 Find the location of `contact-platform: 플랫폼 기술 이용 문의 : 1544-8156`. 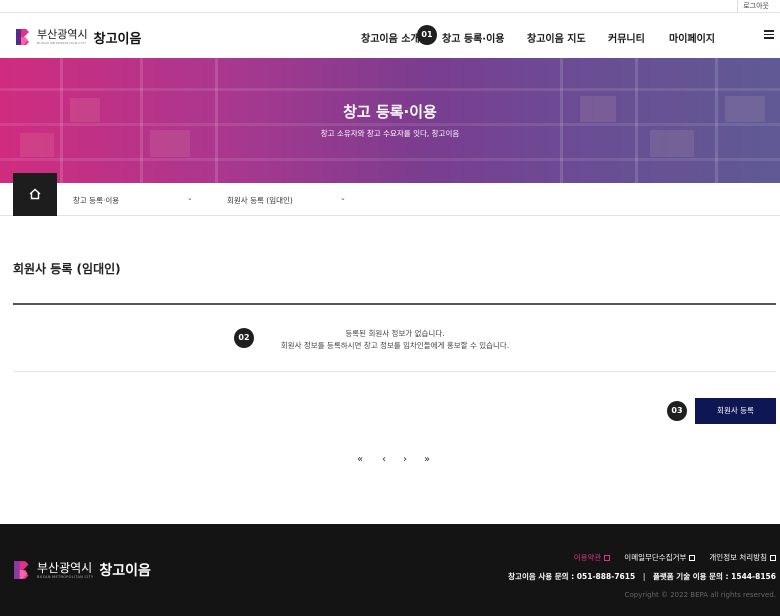

contact-platform: 플랫폼 기술 이용 문의 : 1544-8156 is located at coordinates (714, 576).